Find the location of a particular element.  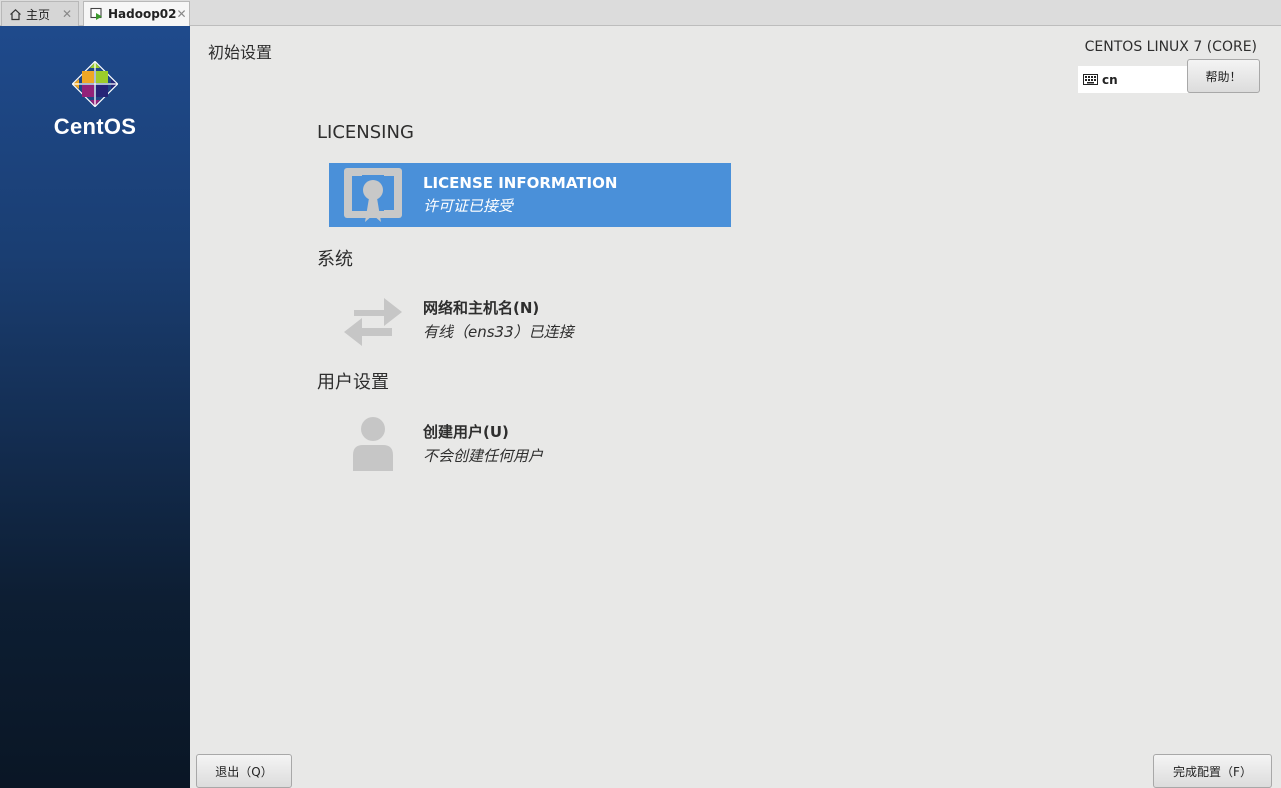

tab-hadoop02: Hadoop02 ✕ is located at coordinates (136, 13).